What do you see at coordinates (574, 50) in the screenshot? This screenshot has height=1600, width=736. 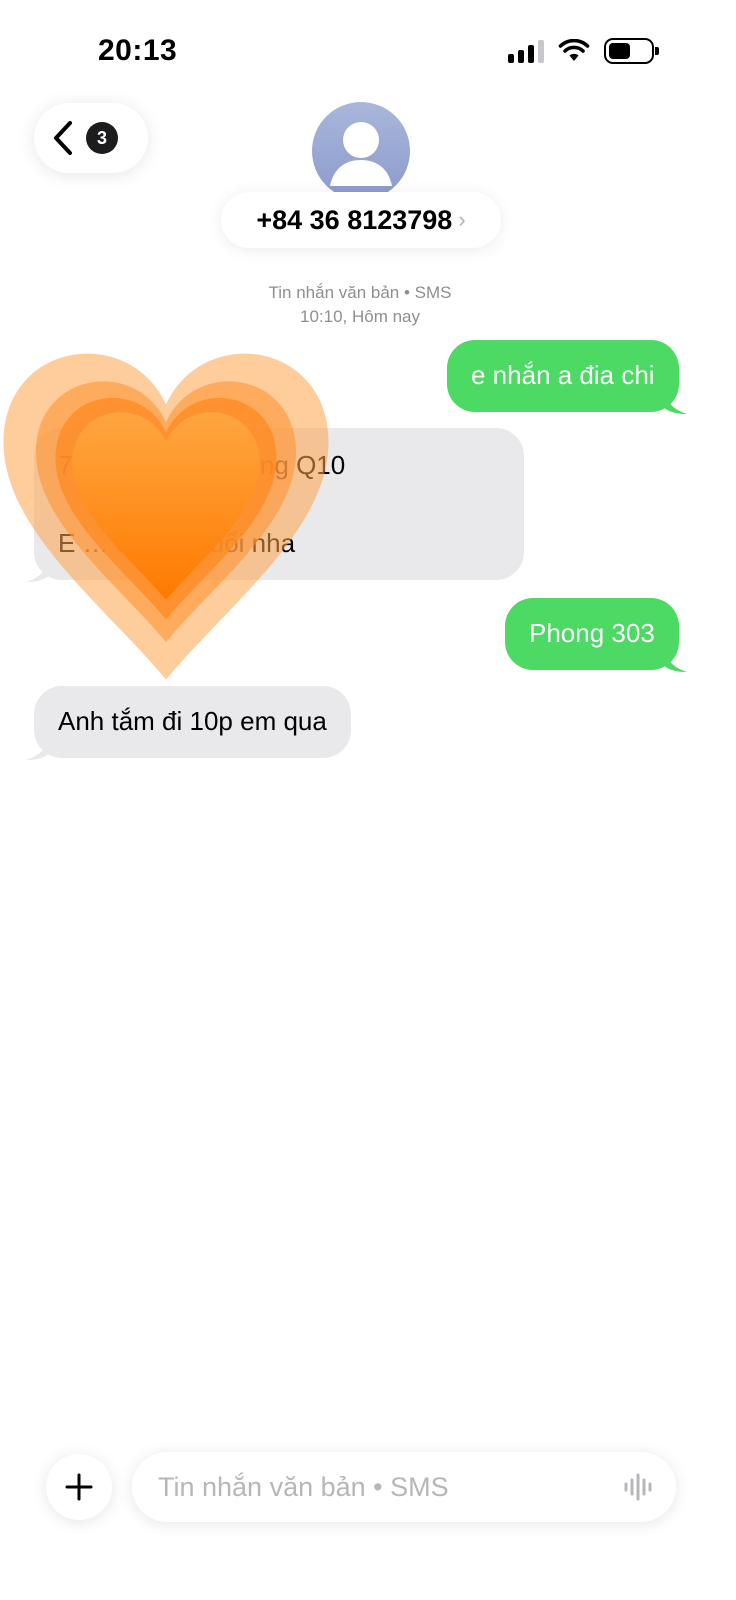 I see `wifi-icon` at bounding box center [574, 50].